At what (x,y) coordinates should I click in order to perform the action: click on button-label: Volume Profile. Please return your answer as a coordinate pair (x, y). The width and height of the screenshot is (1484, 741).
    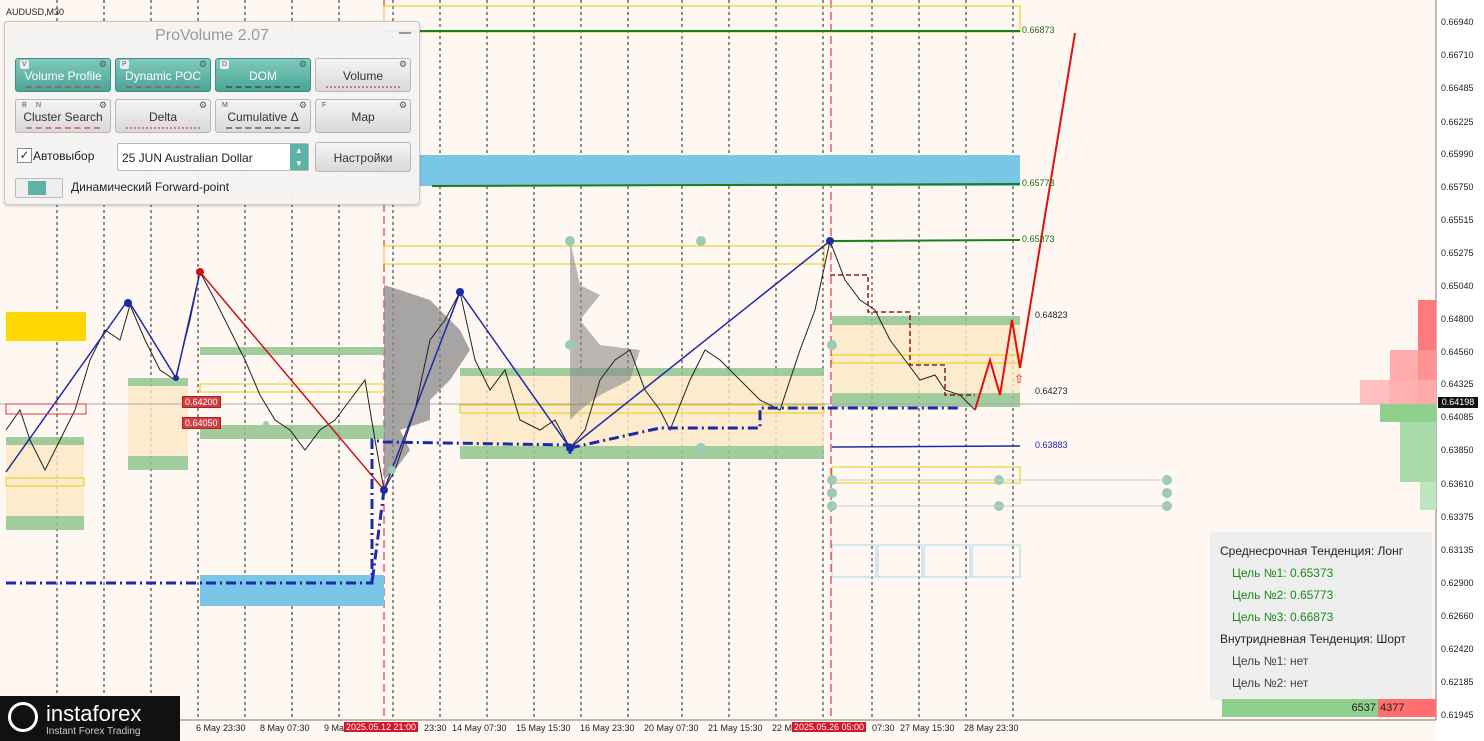
    Looking at the image, I should click on (63, 76).